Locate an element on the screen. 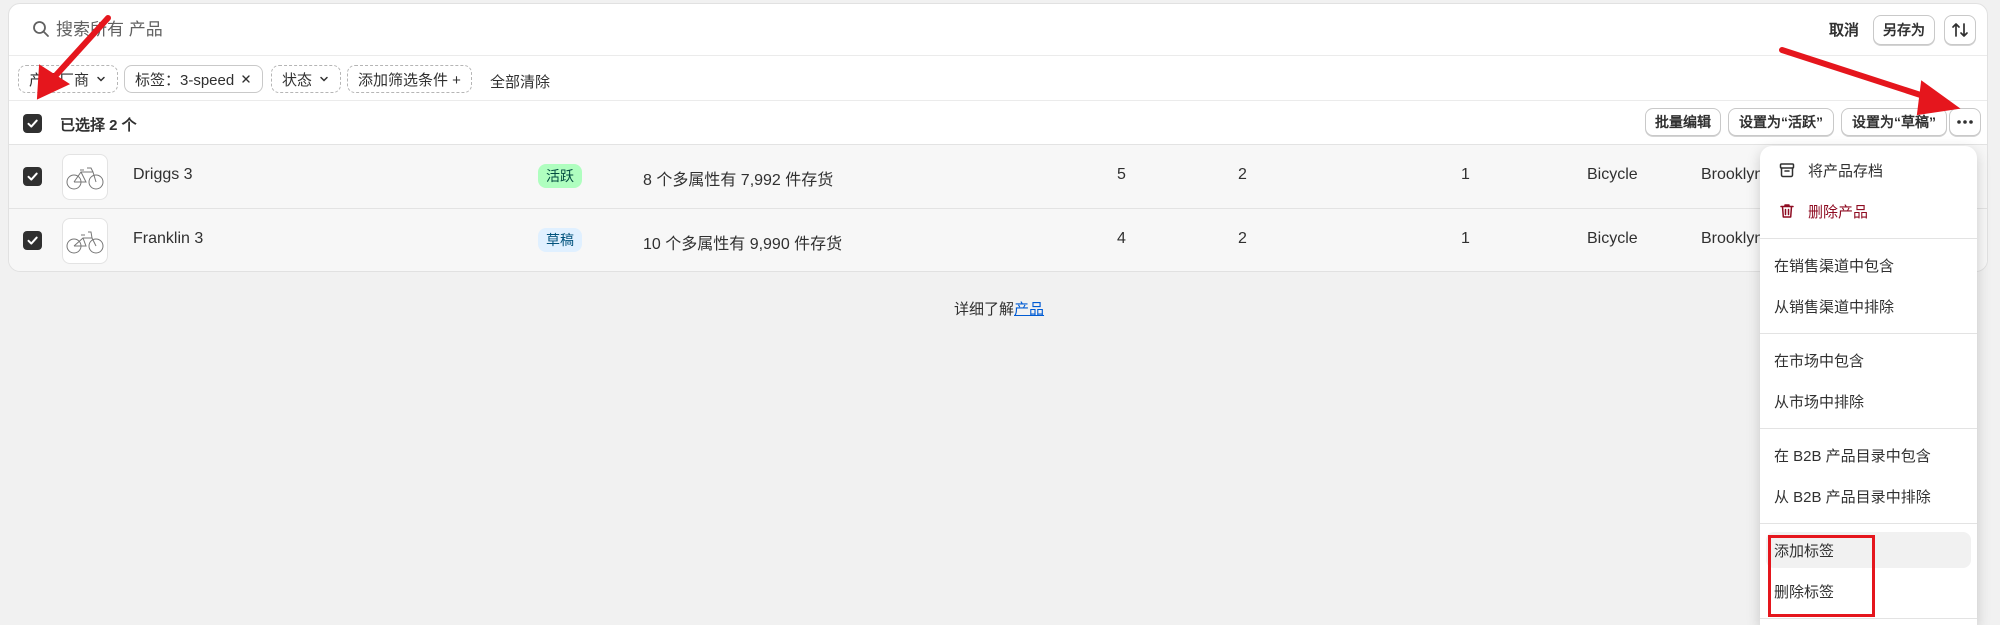  add-filter-label: 添加筛选条件 + is located at coordinates (409, 80).